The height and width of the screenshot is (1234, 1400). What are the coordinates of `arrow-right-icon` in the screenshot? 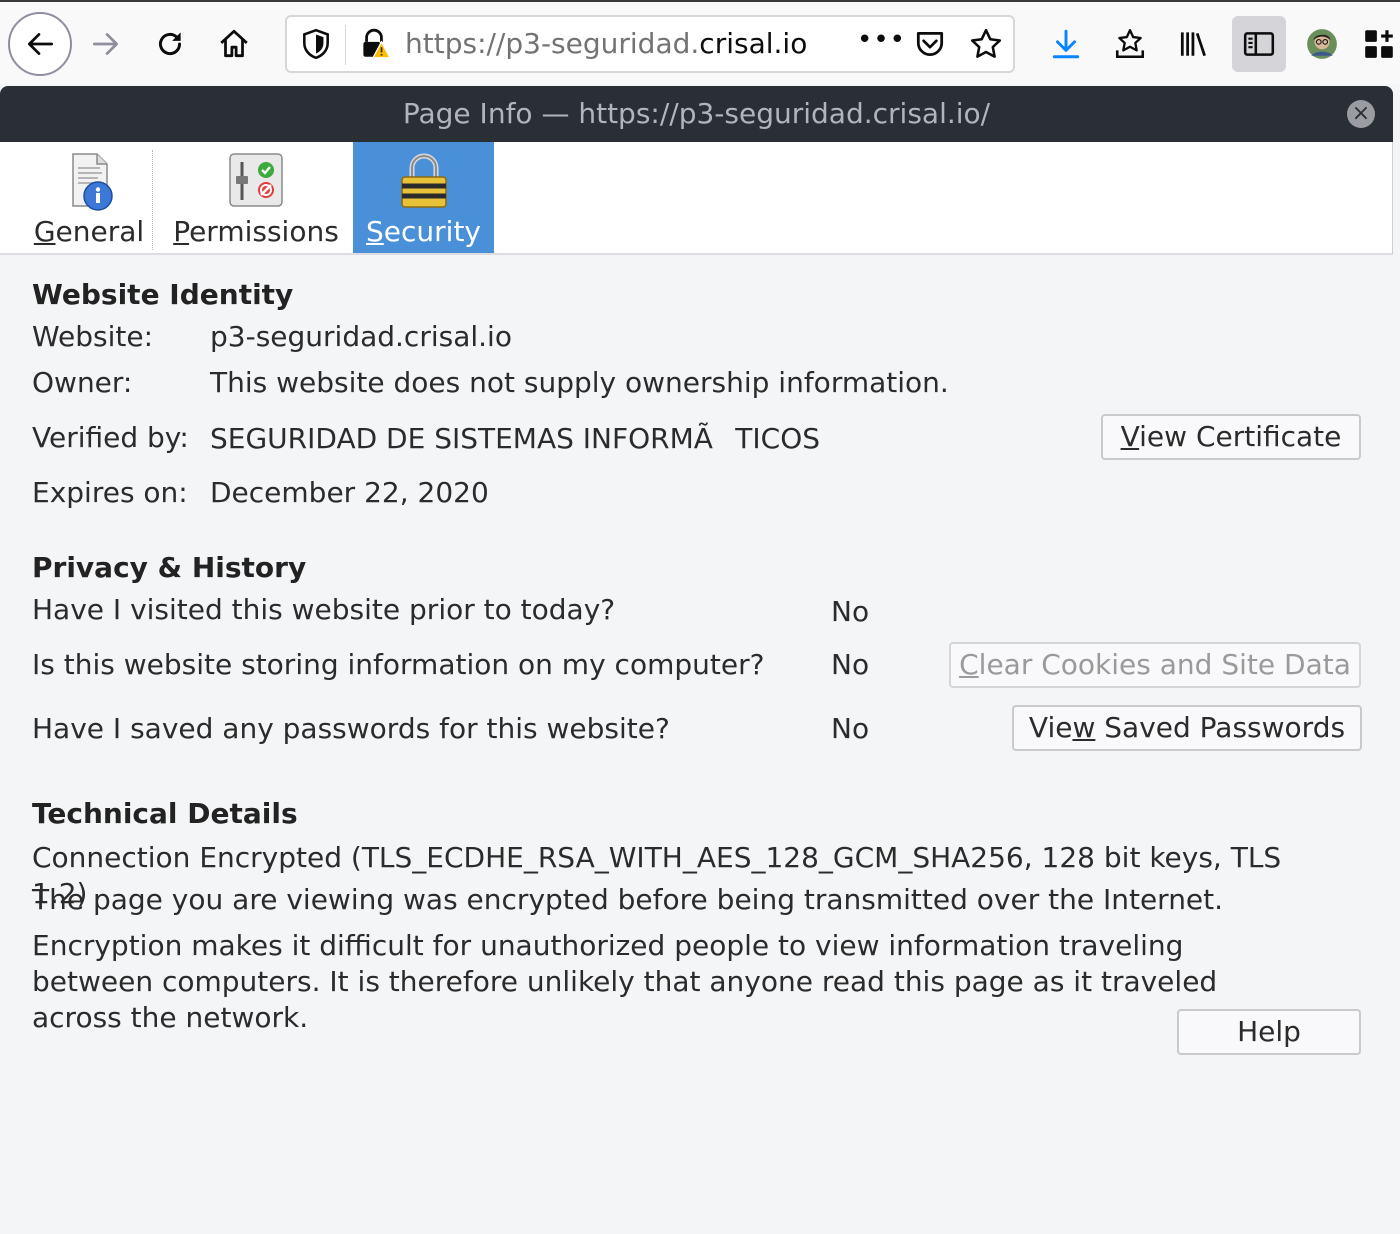 It's located at (105, 44).